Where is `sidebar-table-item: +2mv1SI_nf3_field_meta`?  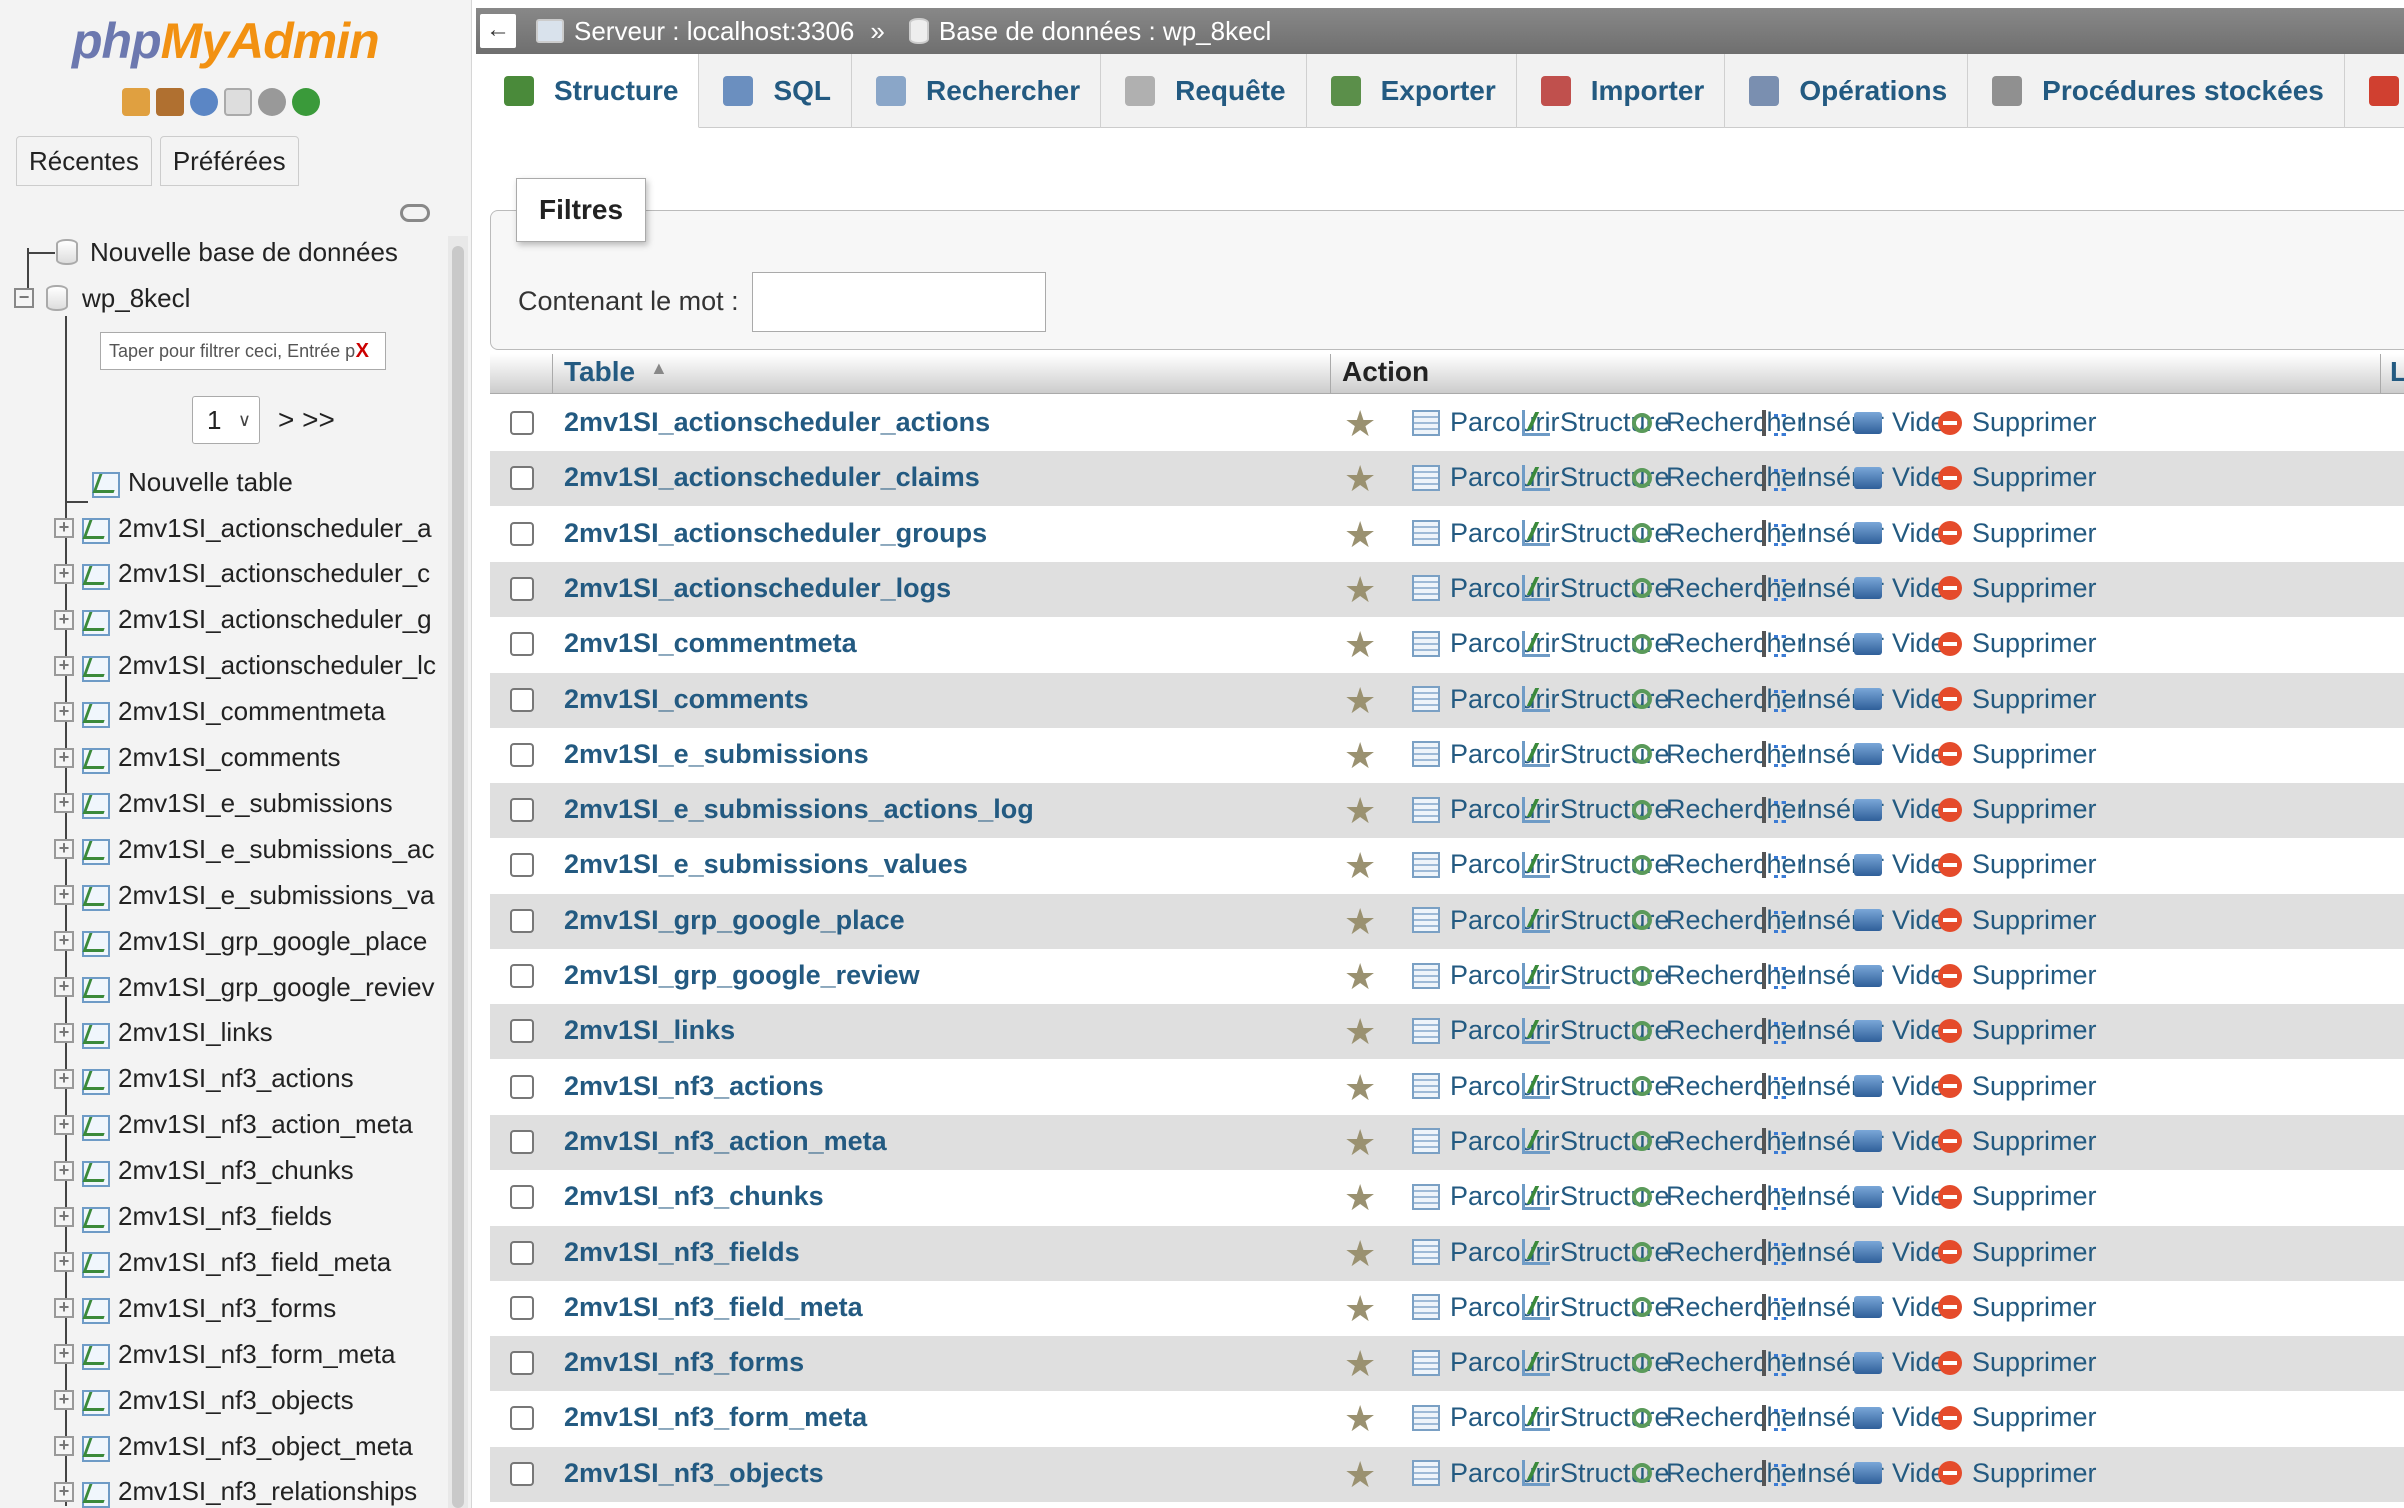
sidebar-table-item: +2mv1SI_nf3_field_meta is located at coordinates (250, 1262).